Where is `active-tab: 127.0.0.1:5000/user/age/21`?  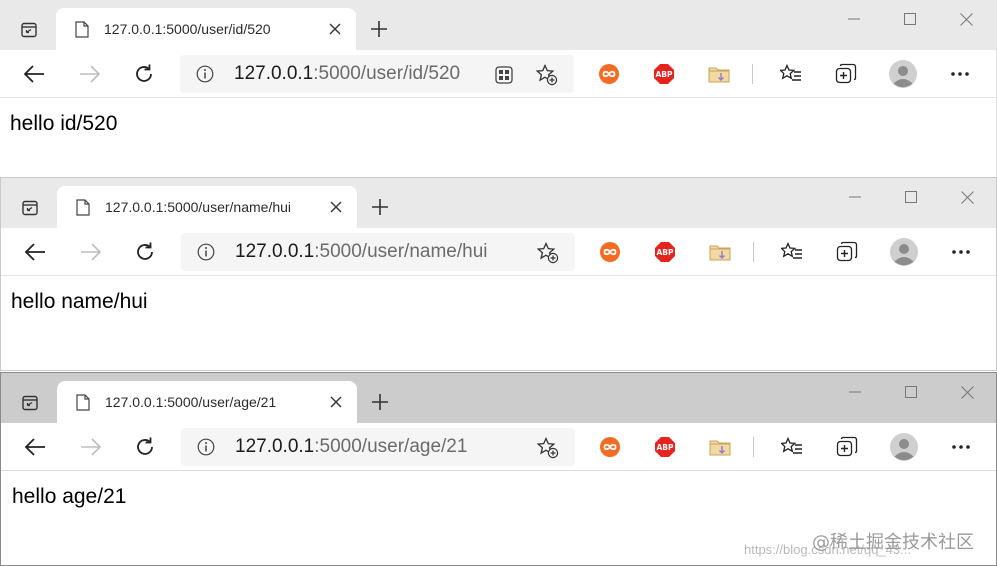
active-tab: 127.0.0.1:5000/user/age/21 is located at coordinates (207, 402).